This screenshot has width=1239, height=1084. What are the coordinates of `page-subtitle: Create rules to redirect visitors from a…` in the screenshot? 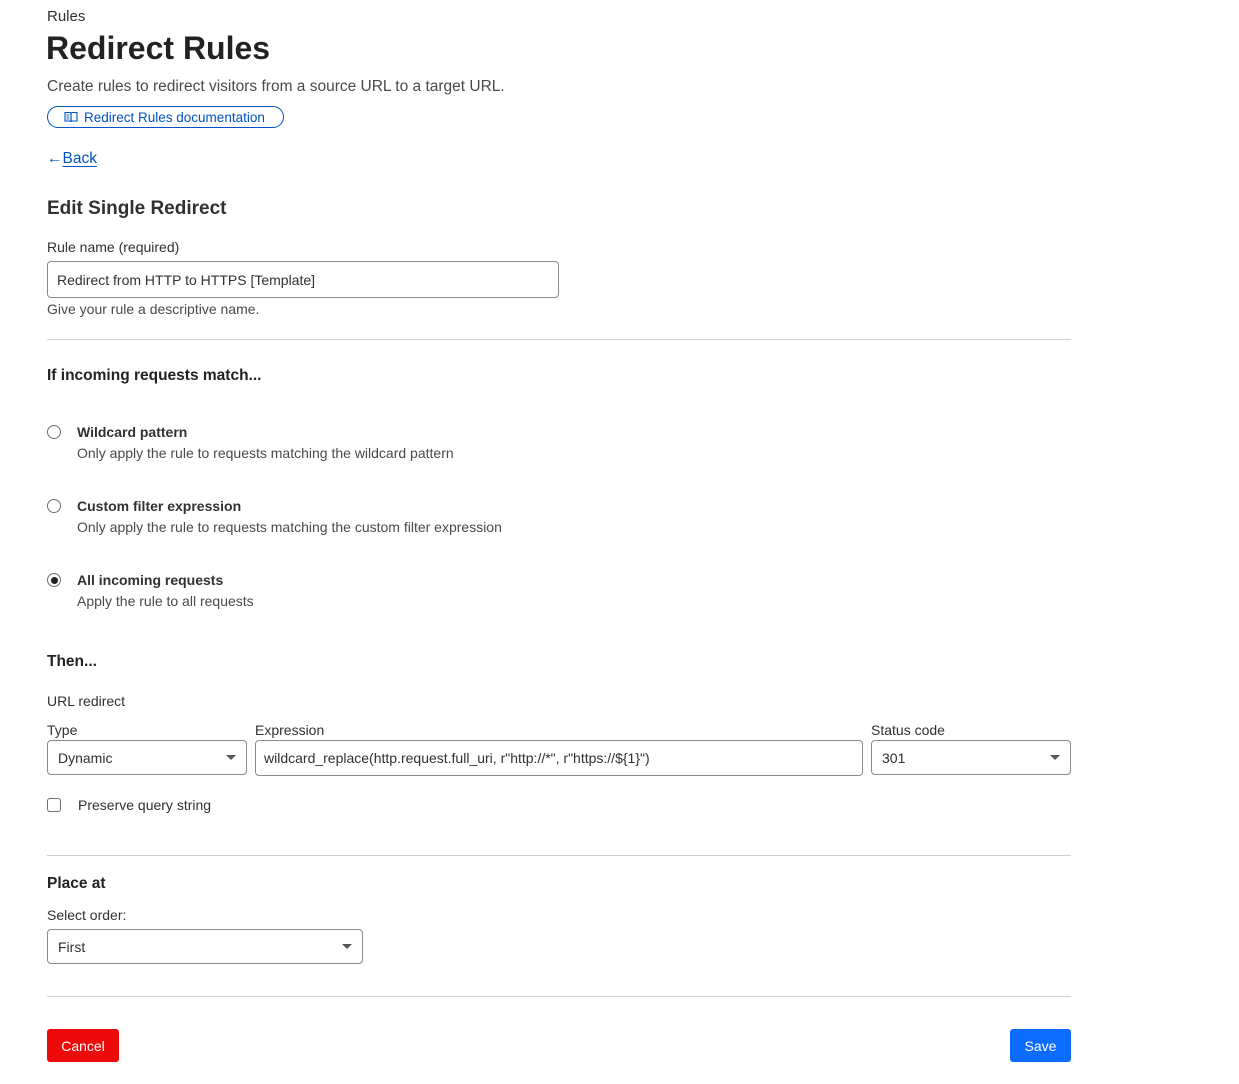 It's located at (276, 86).